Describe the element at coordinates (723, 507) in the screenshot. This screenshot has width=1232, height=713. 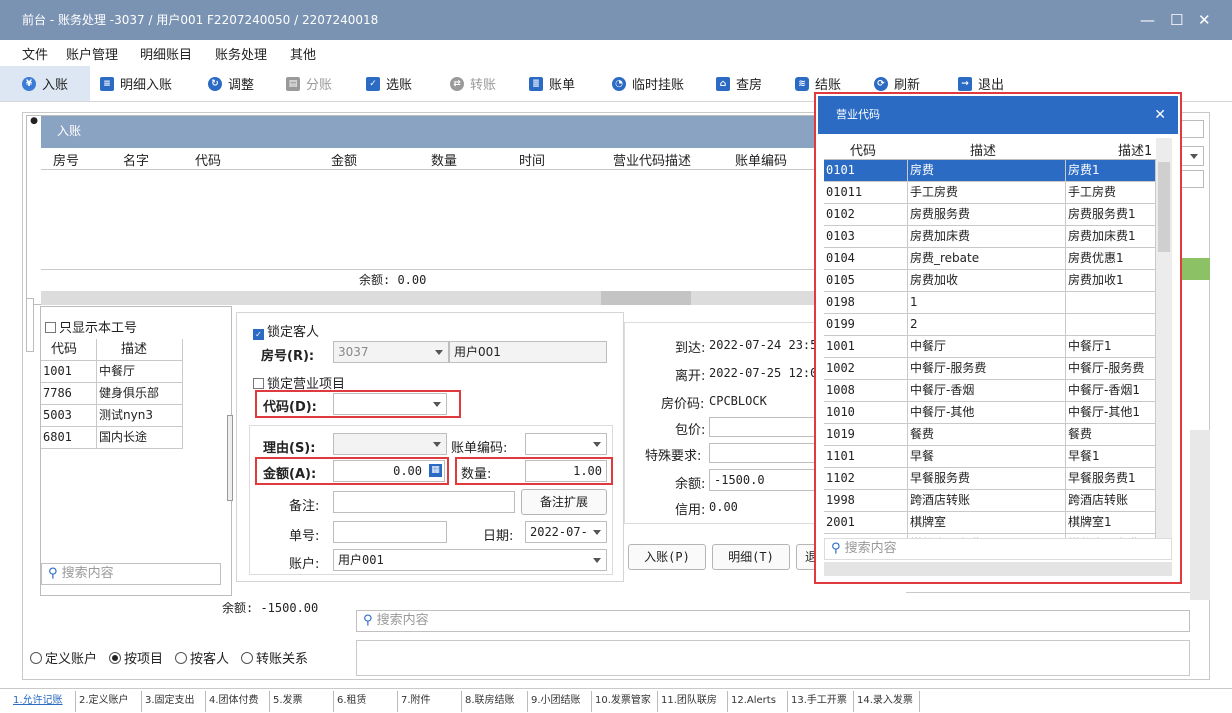
I see `credit-value: 0.00` at that location.